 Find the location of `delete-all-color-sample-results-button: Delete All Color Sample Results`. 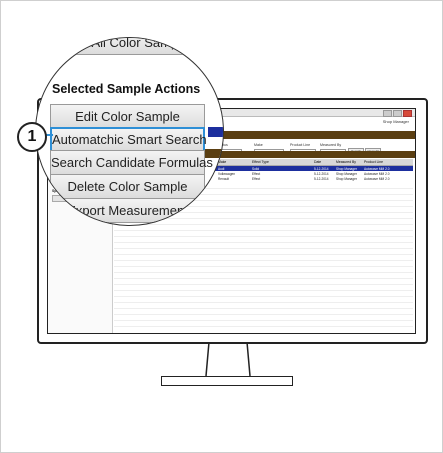

delete-all-color-sample-results-button: Delete All Color Sample Results is located at coordinates (136, 46).